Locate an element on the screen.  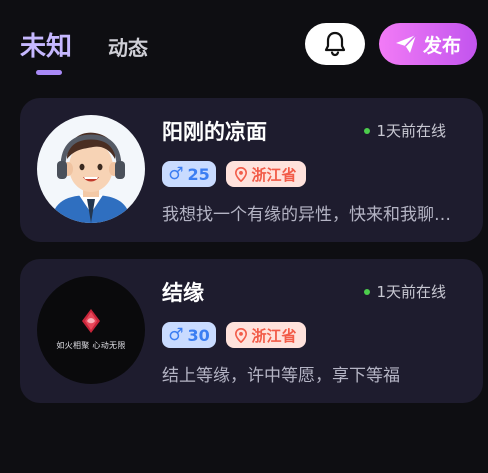
age-value: 25 is located at coordinates (198, 174).